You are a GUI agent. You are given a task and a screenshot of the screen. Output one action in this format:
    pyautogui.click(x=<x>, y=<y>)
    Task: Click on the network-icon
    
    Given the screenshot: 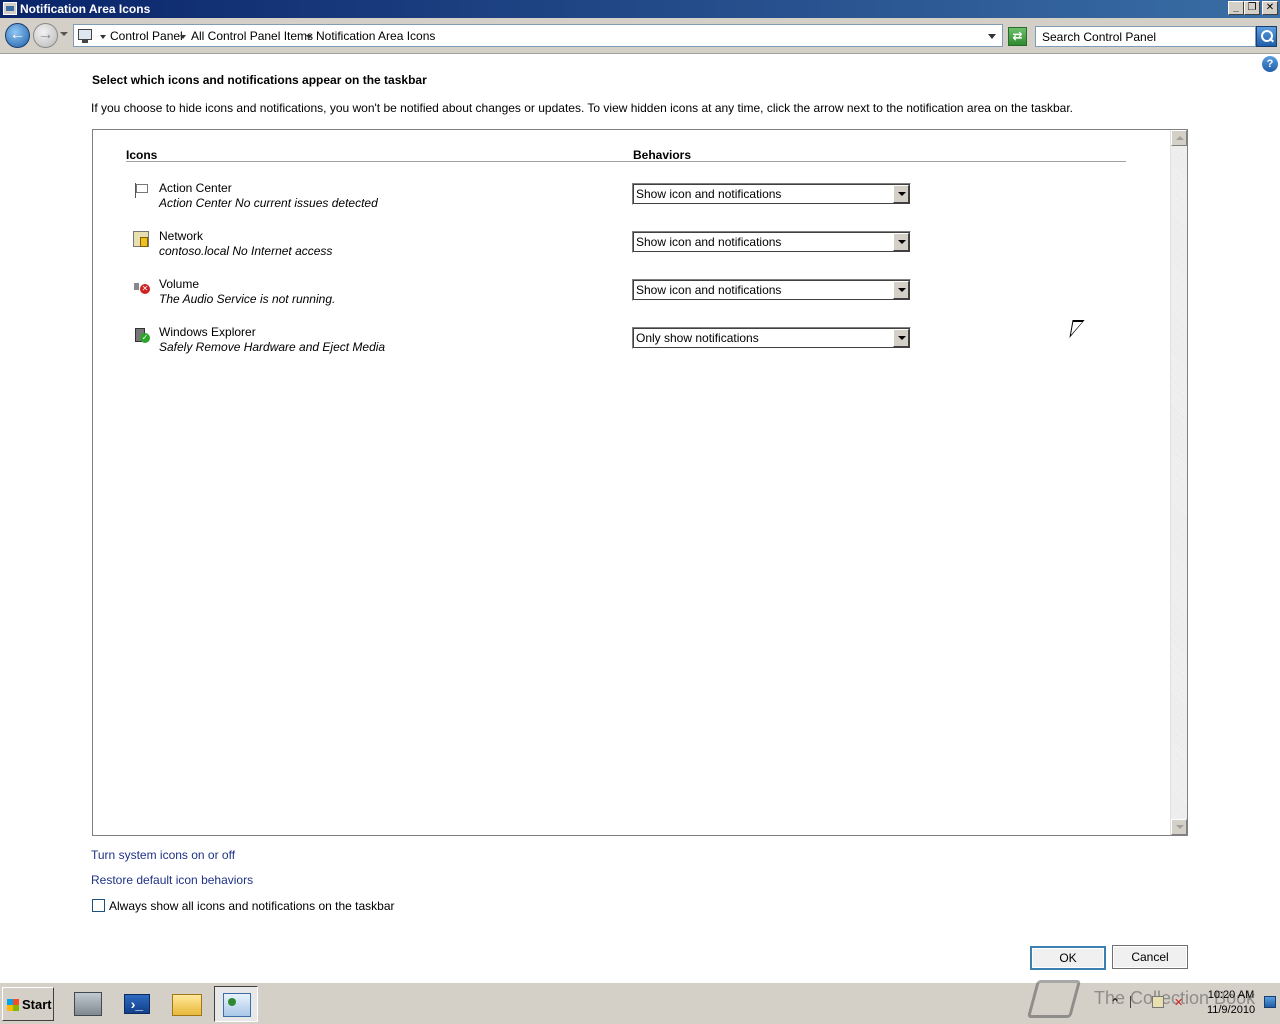 What is the action you would take?
    pyautogui.click(x=141, y=239)
    